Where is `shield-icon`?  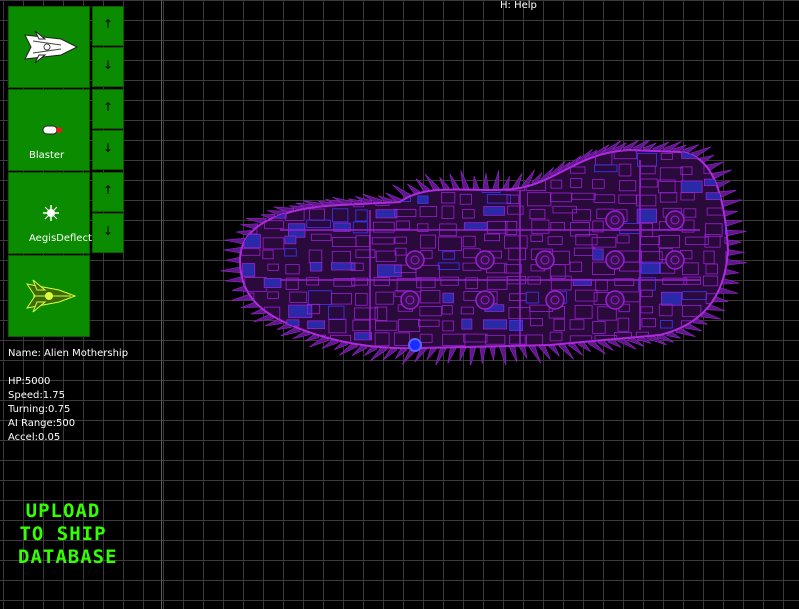 shield-icon is located at coordinates (51, 213).